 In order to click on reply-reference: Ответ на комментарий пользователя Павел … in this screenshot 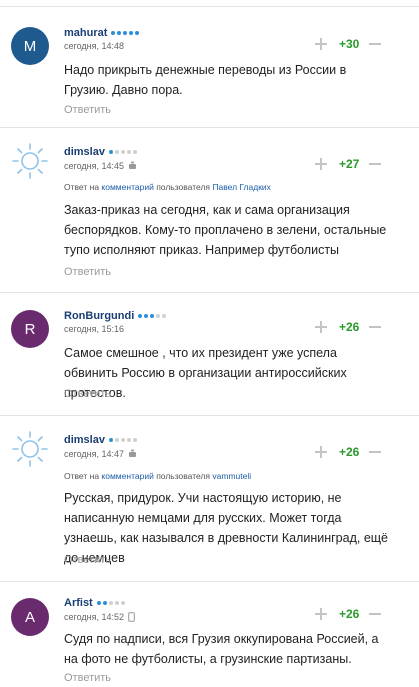, I will do `click(167, 187)`.